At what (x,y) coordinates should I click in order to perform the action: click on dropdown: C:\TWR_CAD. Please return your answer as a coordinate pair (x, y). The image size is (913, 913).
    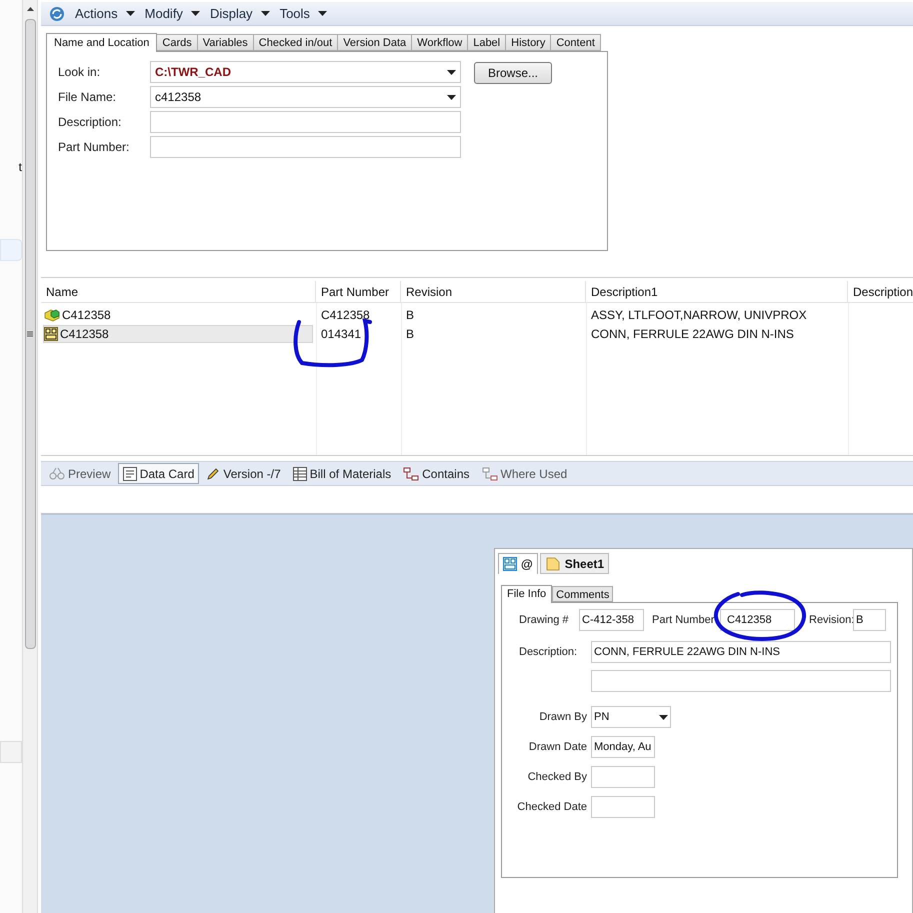
    Looking at the image, I should click on (305, 72).